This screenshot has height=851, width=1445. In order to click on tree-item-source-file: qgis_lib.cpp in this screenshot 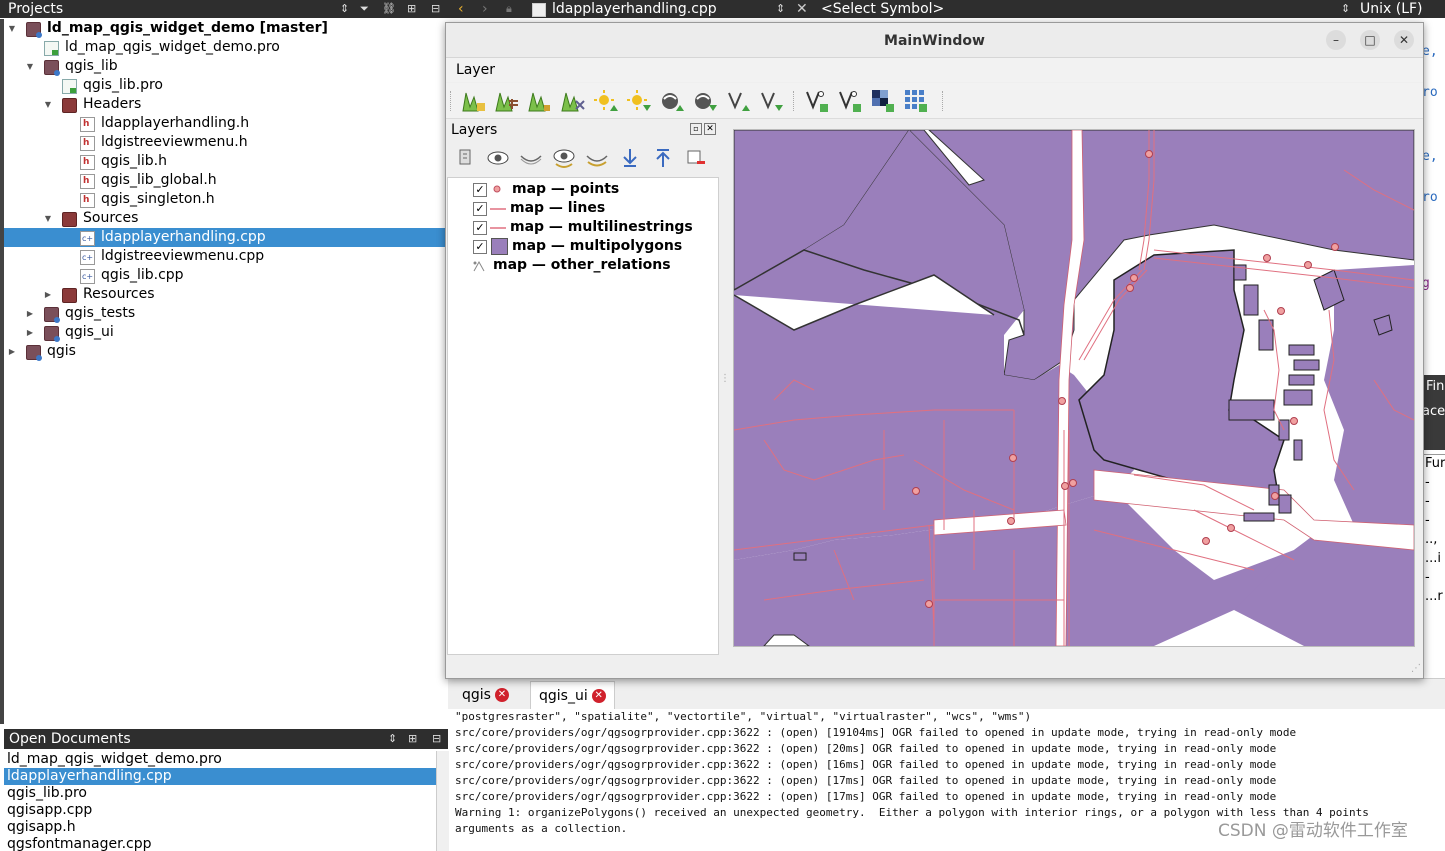, I will do `click(225, 276)`.